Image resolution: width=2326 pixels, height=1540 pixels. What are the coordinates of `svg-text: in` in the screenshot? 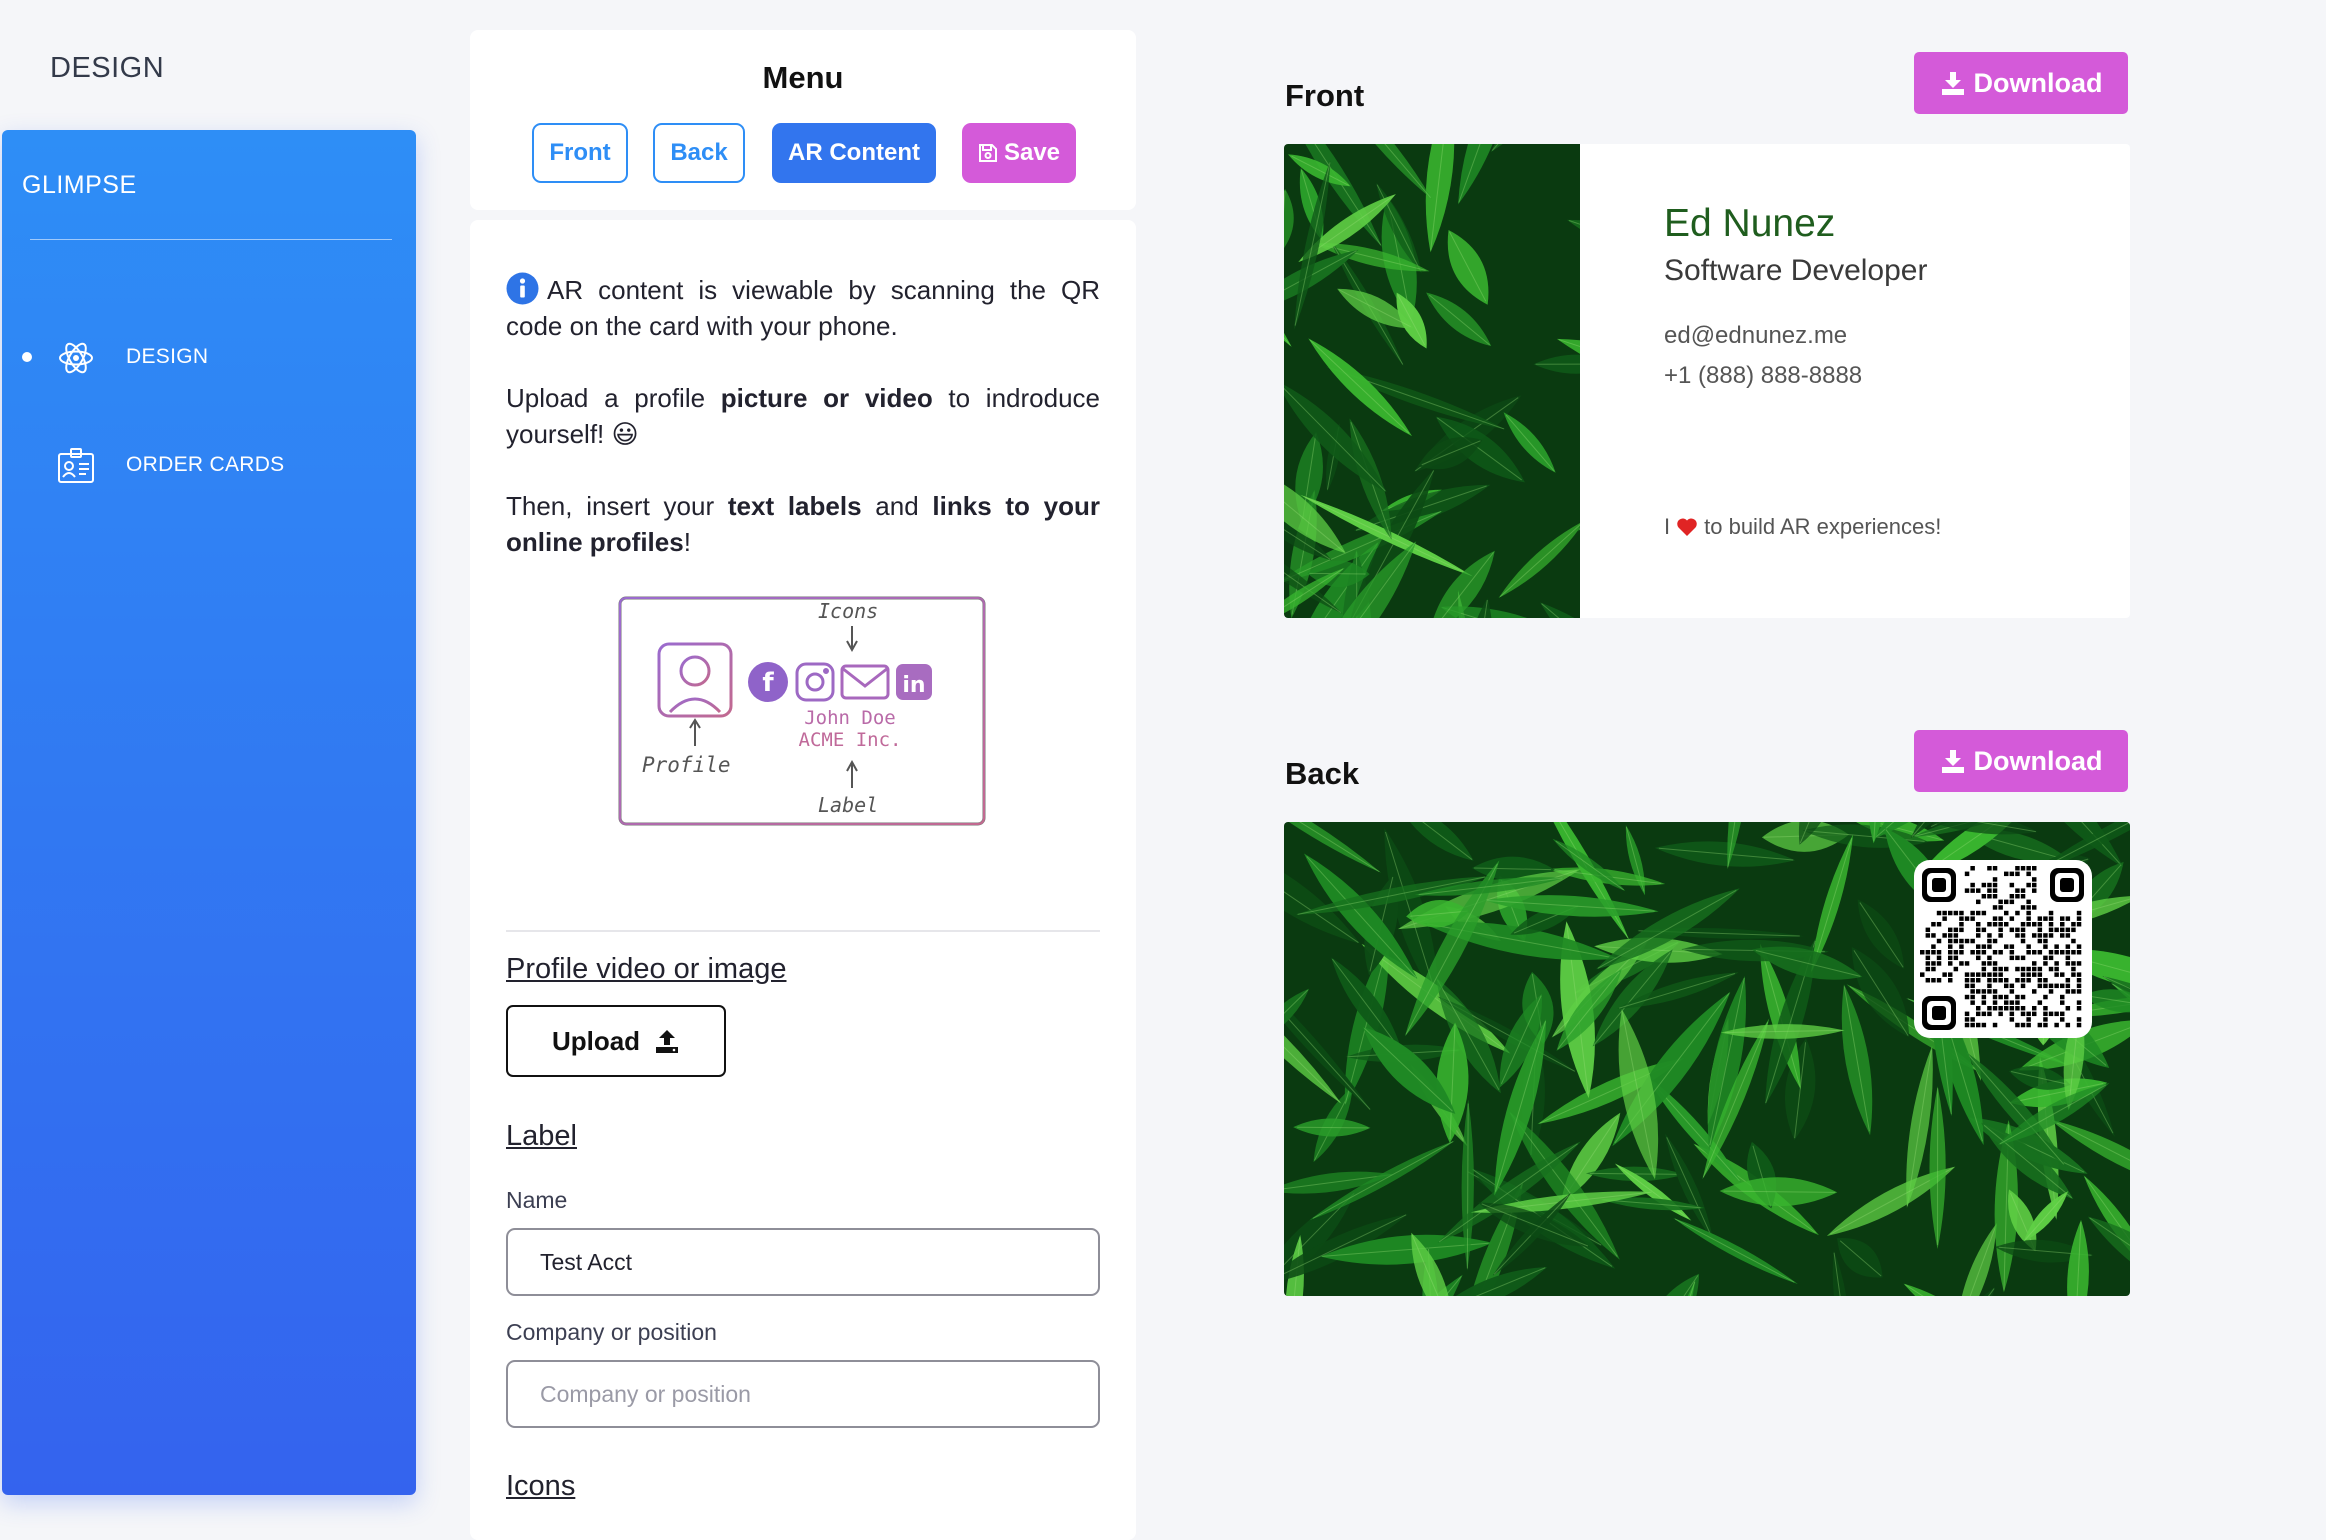 It's located at (913, 685).